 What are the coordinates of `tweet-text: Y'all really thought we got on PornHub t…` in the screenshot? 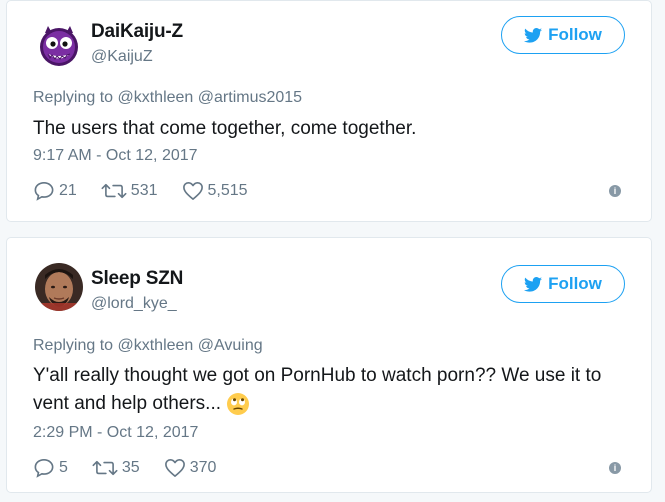 It's located at (317, 389).